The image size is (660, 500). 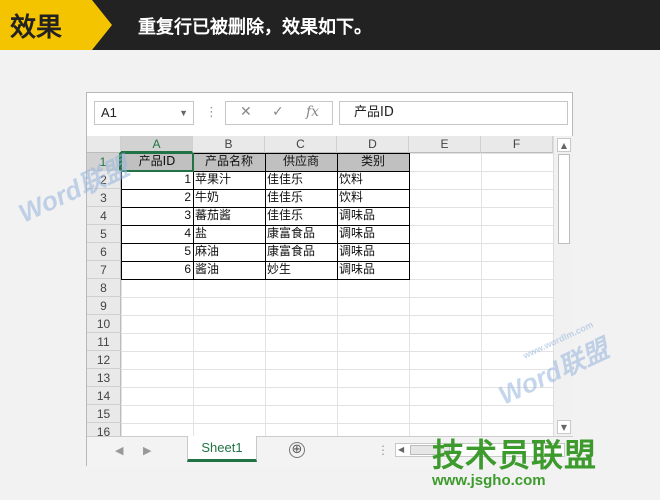 What do you see at coordinates (489, 480) in the screenshot?
I see `site-logo-url: www.jsgho.com` at bounding box center [489, 480].